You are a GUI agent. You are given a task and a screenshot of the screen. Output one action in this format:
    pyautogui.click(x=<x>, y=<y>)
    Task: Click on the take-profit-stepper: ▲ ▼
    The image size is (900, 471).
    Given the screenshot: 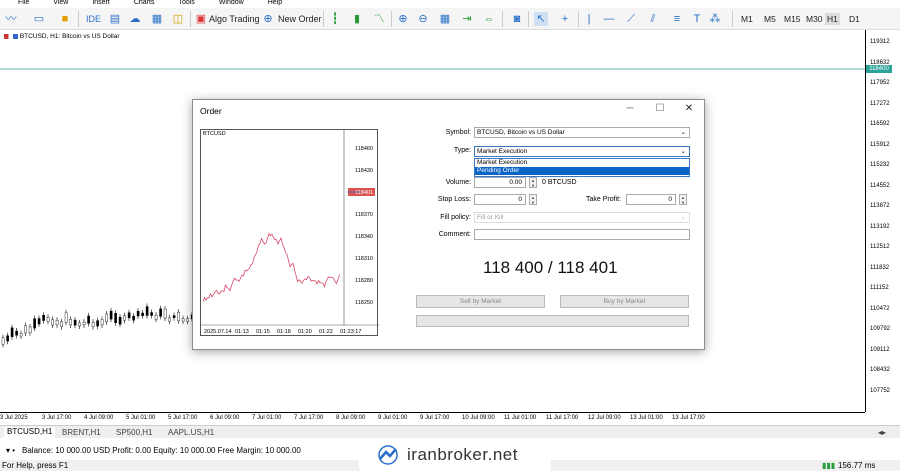 What is the action you would take?
    pyautogui.click(x=683, y=199)
    